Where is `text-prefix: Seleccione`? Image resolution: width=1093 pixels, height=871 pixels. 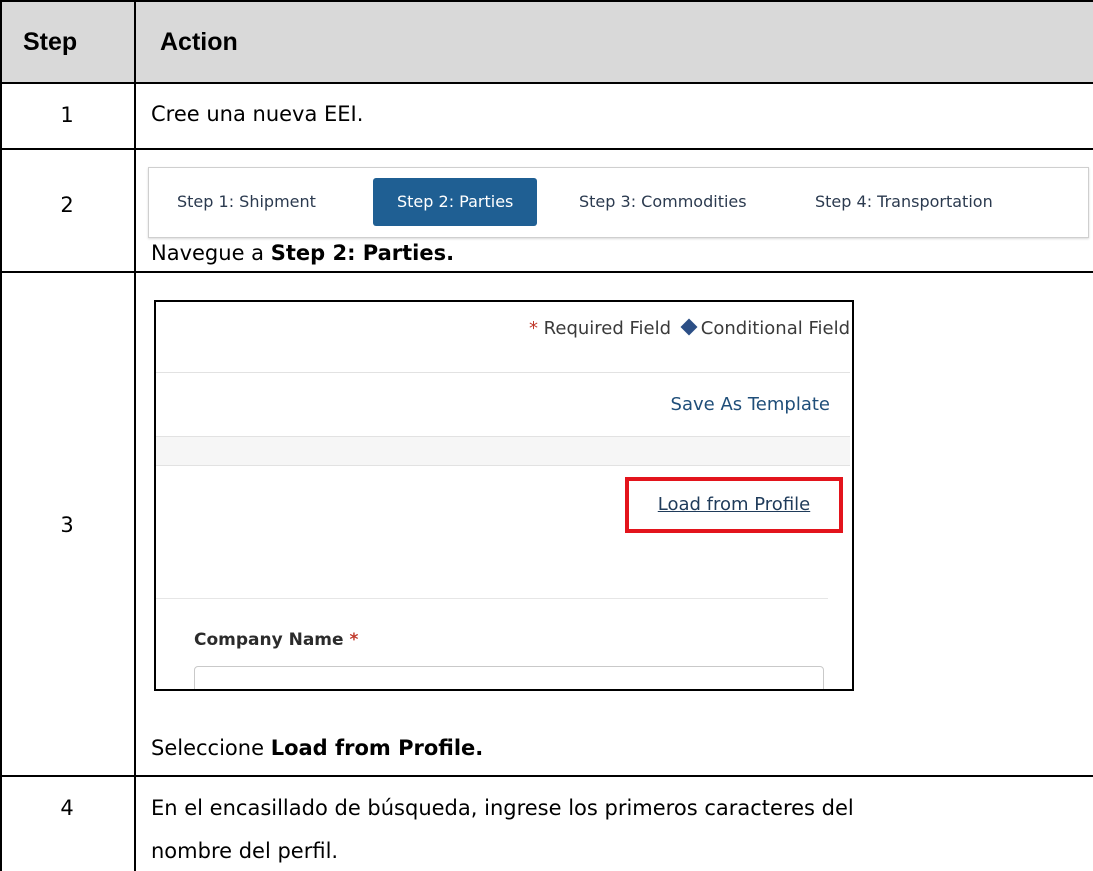 text-prefix: Seleccione is located at coordinates (211, 748).